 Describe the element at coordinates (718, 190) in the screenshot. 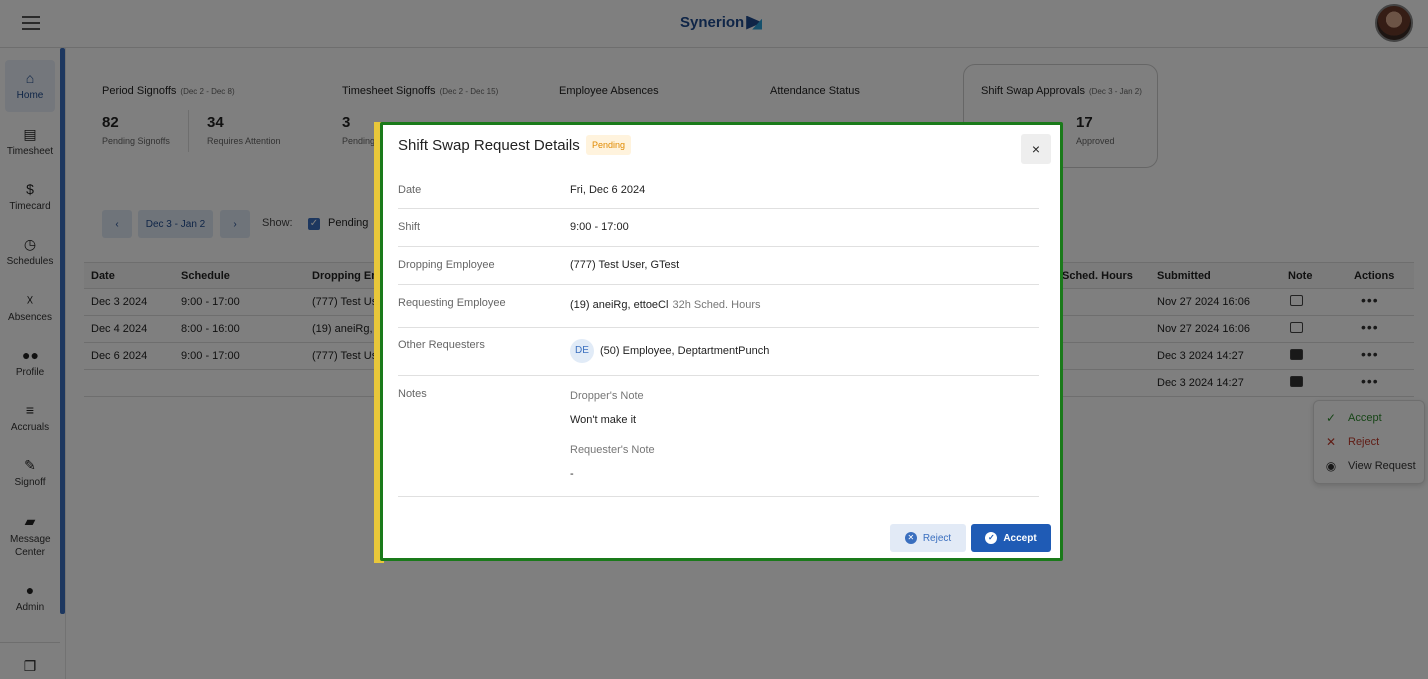

I see `date-row` at that location.